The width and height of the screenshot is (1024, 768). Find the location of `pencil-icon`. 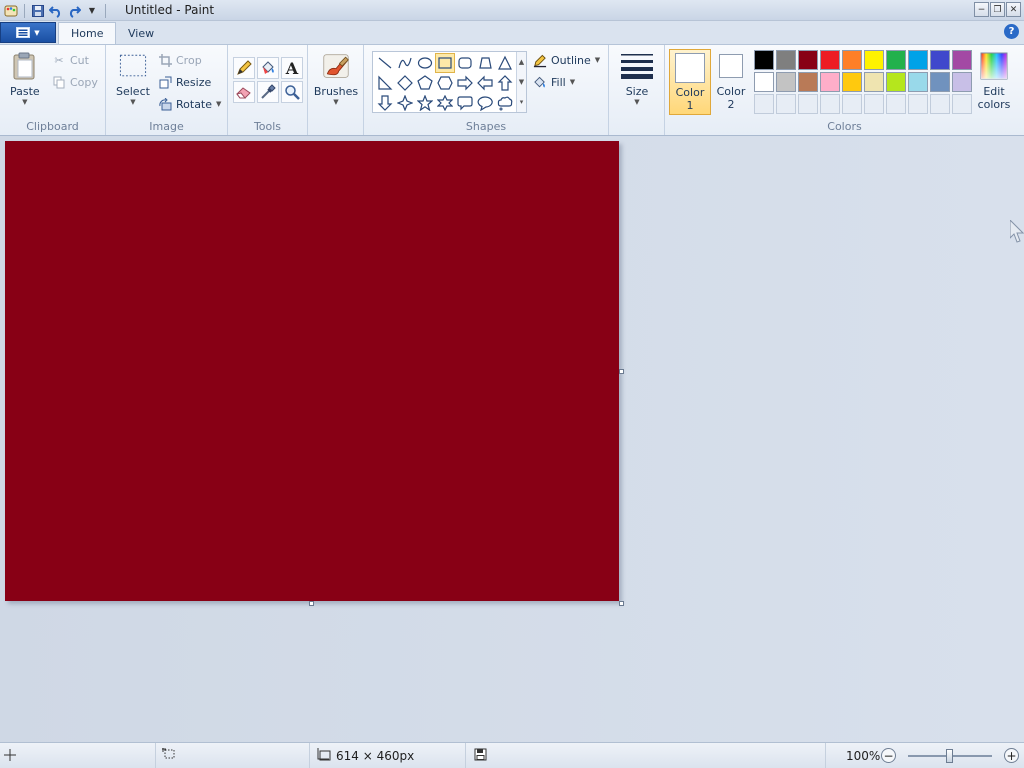

pencil-icon is located at coordinates (244, 68).